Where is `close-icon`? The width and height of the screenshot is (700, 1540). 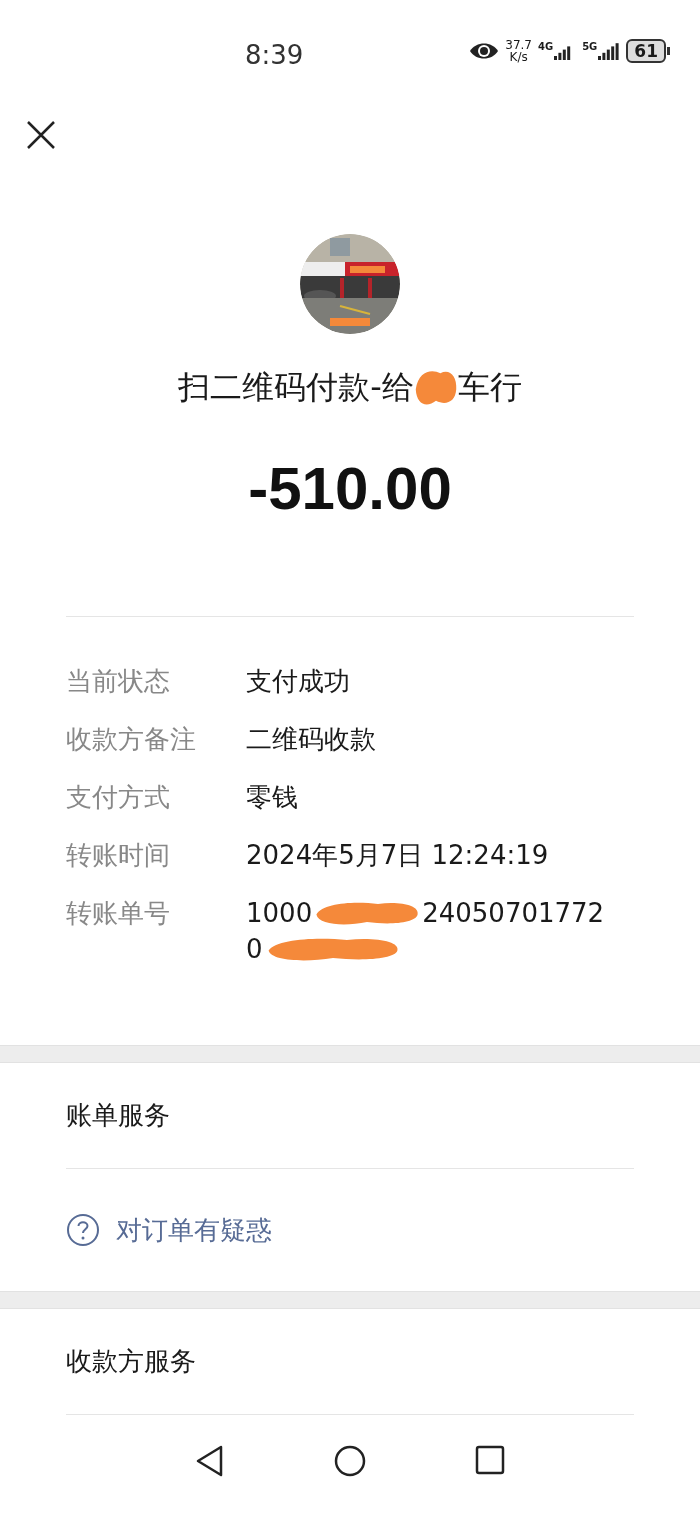 close-icon is located at coordinates (41, 135).